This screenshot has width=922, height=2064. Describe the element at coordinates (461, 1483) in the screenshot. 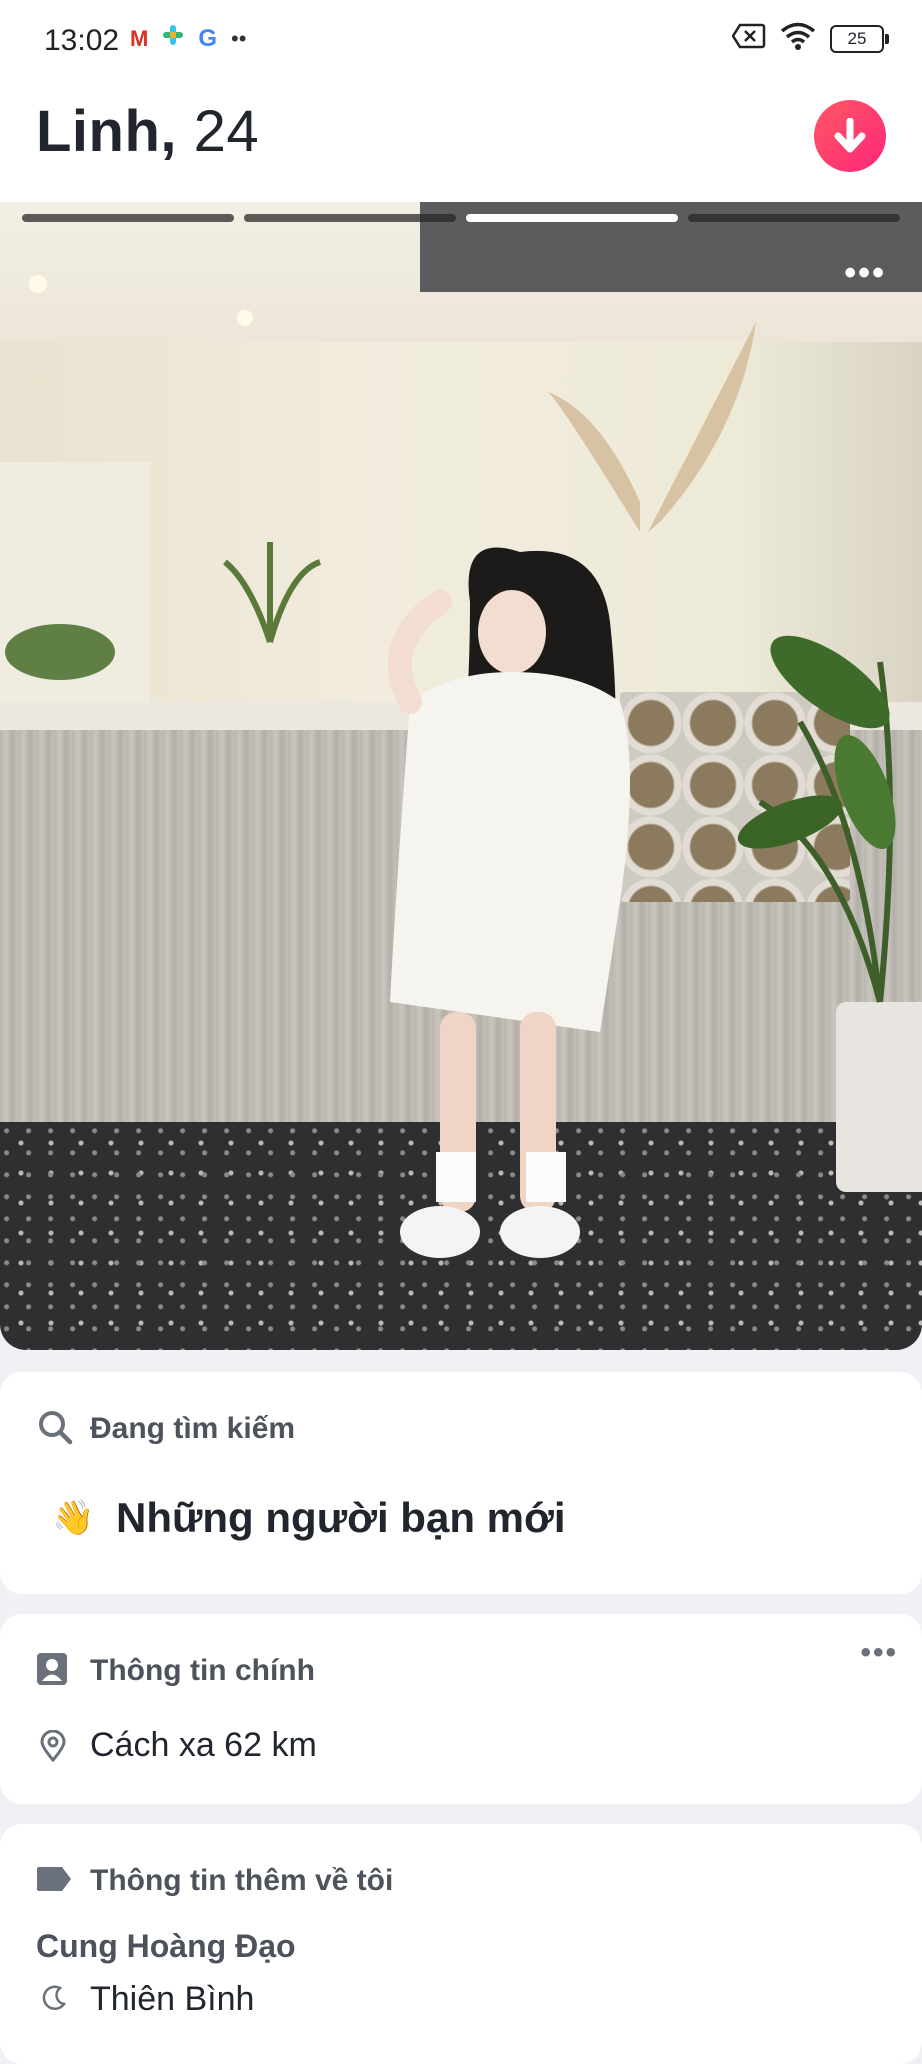

I see `looking-for-card: Đang tìm kiếm 👋 Những người bạn mới` at that location.